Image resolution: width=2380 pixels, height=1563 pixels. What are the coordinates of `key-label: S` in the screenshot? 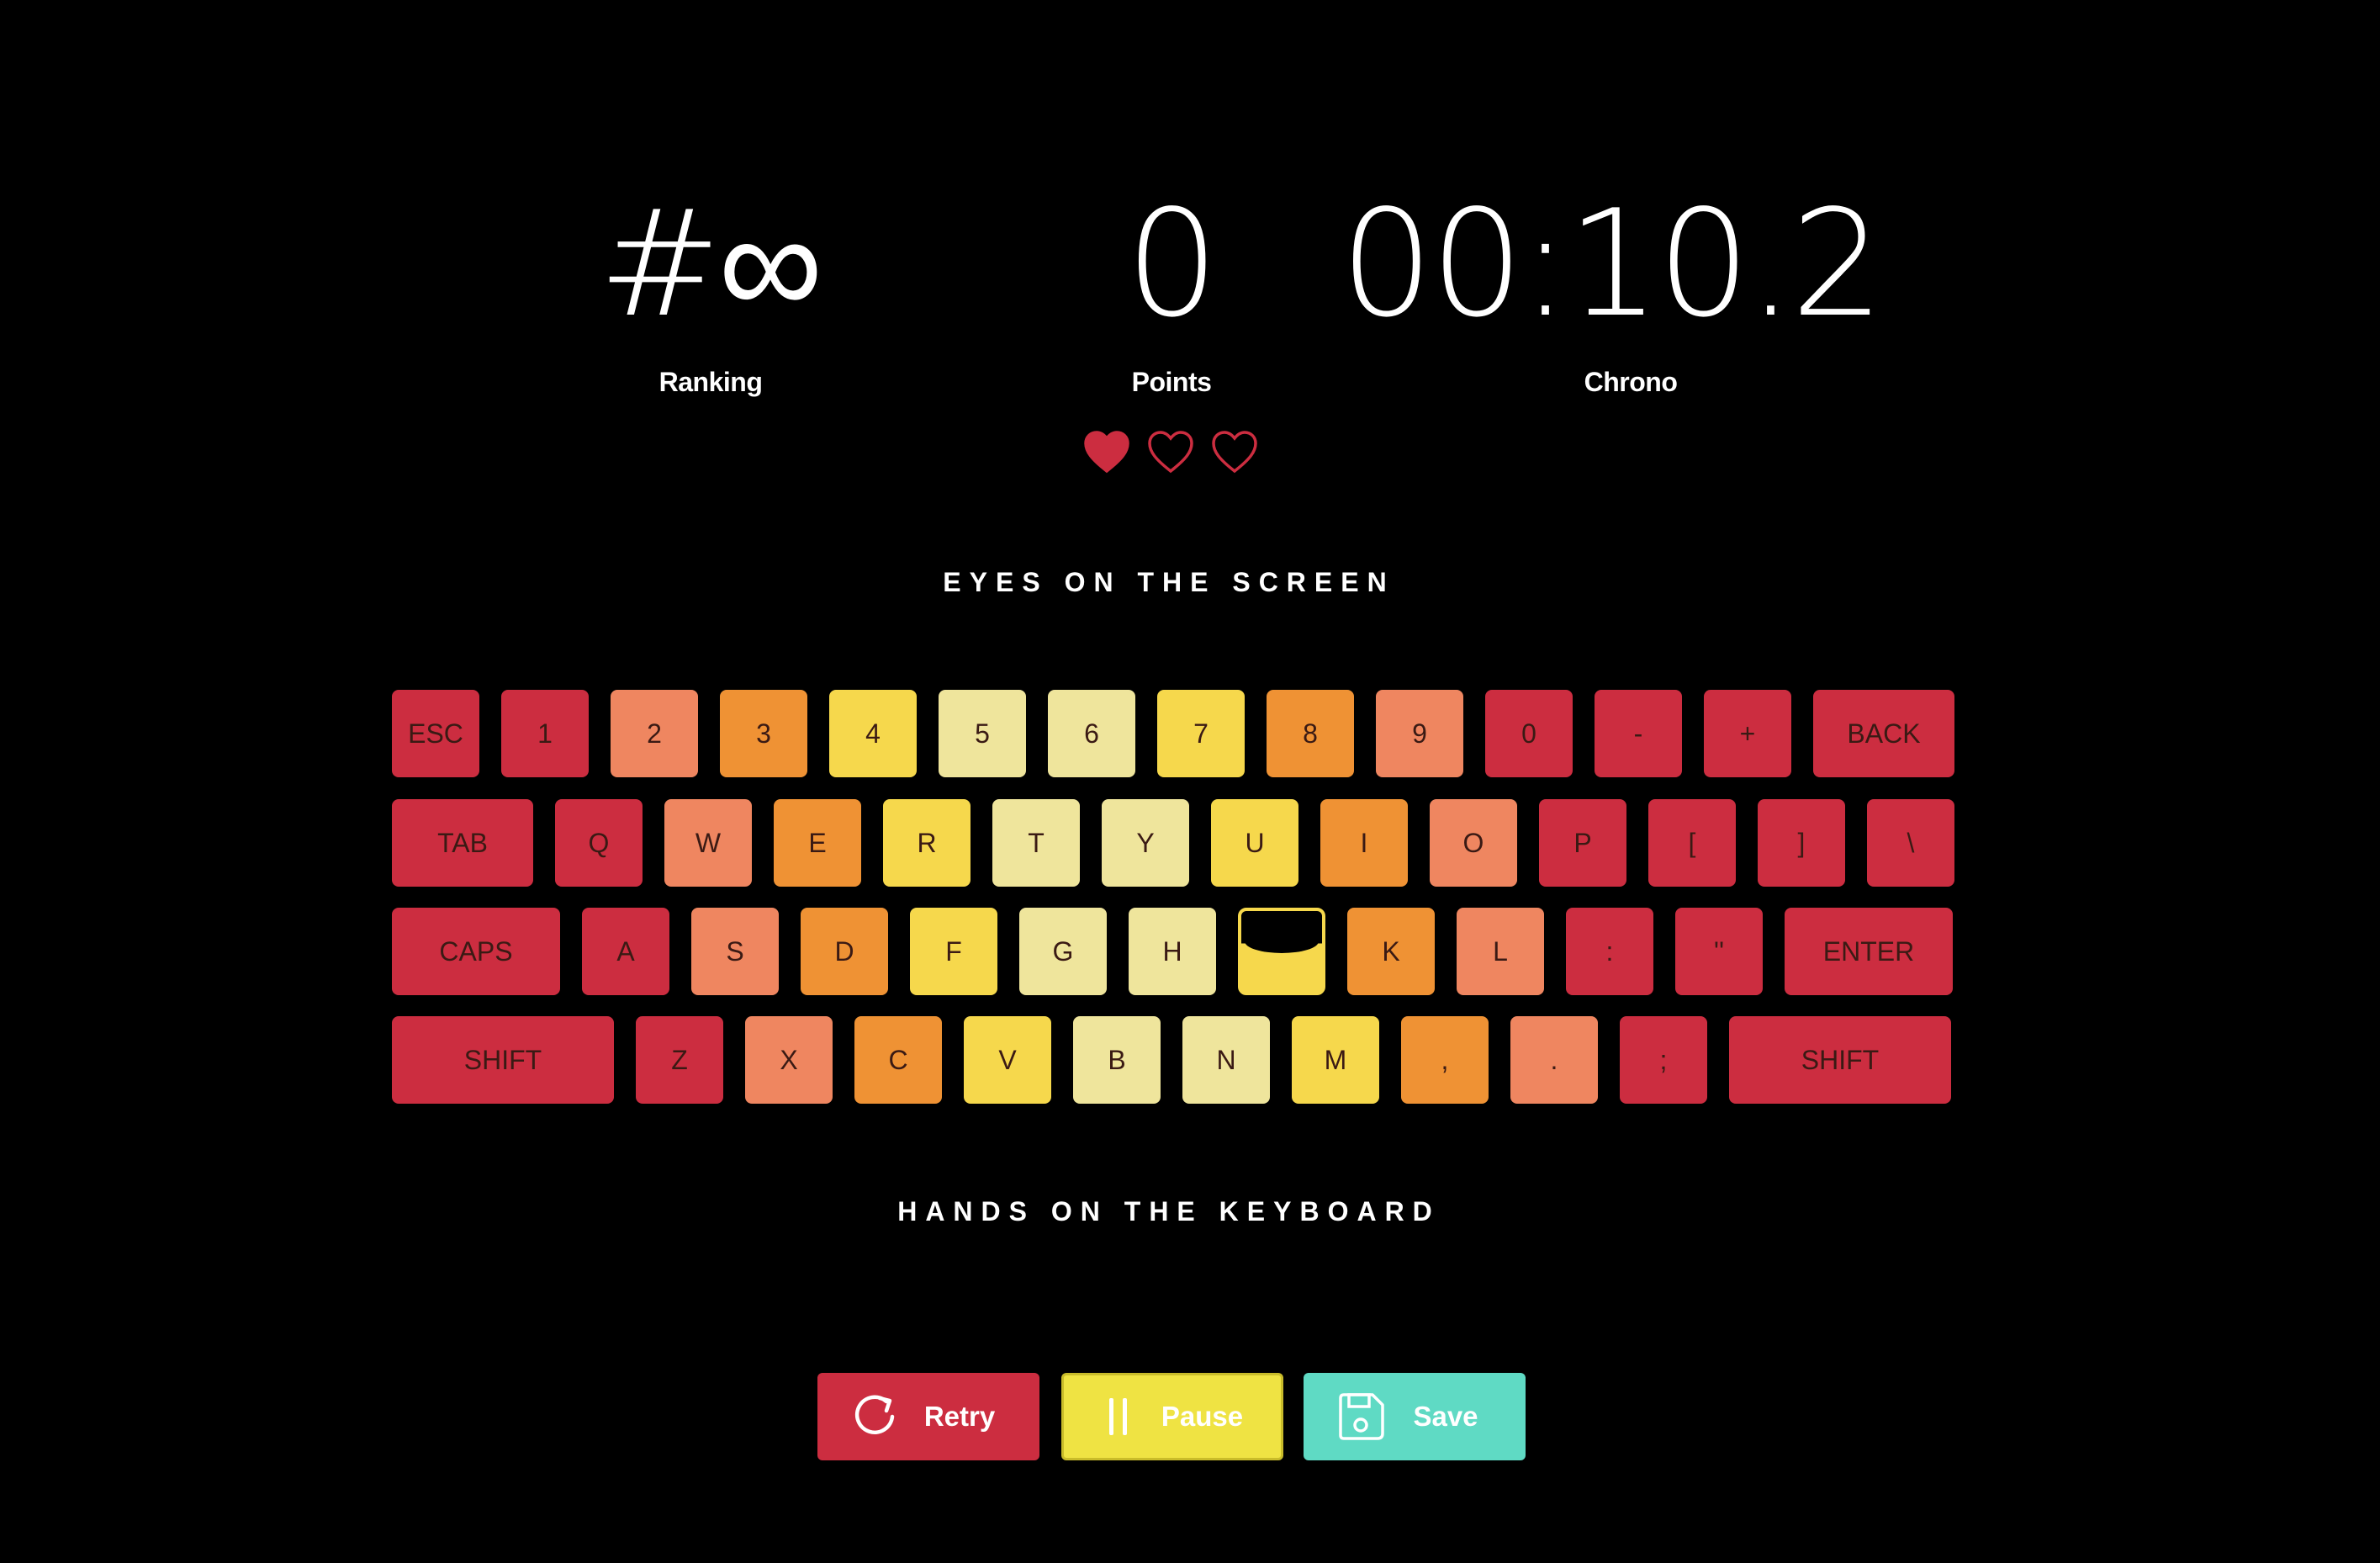 It's located at (735, 951).